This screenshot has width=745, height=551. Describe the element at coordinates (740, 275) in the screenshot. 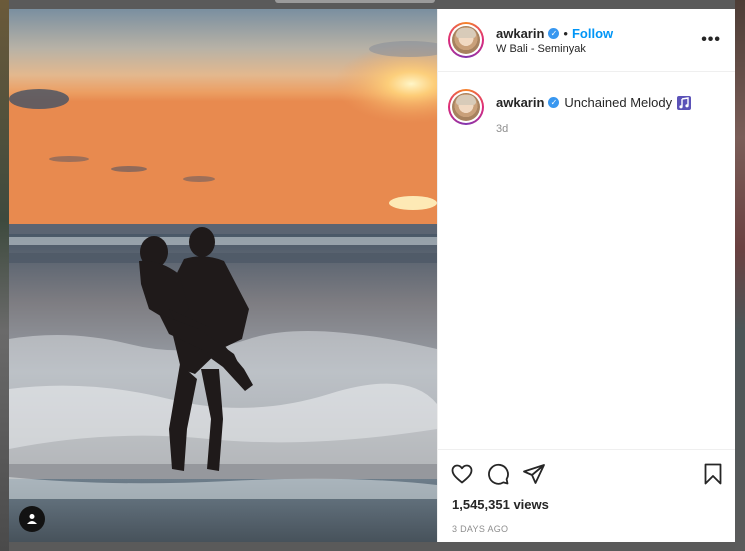

I see `backdrop-feed-right` at that location.